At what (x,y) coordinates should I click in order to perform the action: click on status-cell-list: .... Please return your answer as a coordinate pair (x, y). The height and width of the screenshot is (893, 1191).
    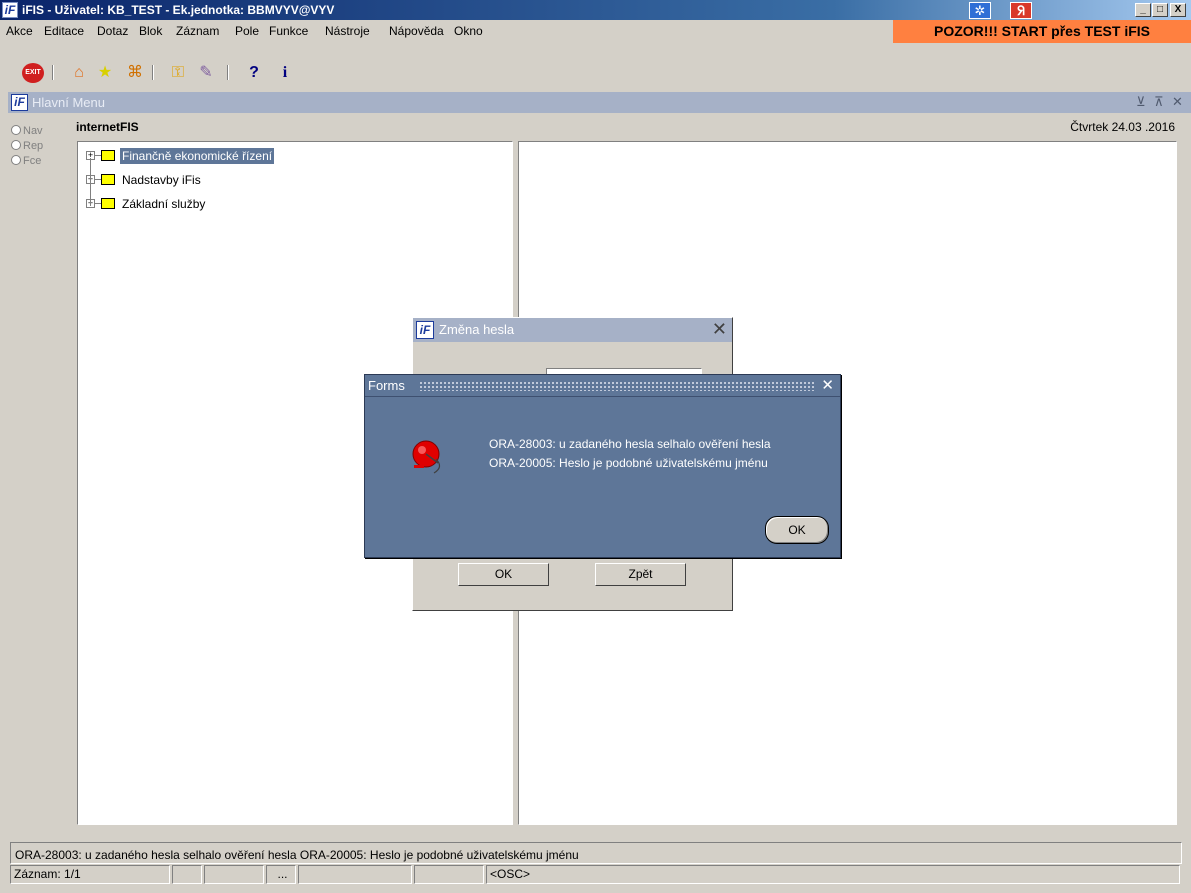
    Looking at the image, I should click on (281, 874).